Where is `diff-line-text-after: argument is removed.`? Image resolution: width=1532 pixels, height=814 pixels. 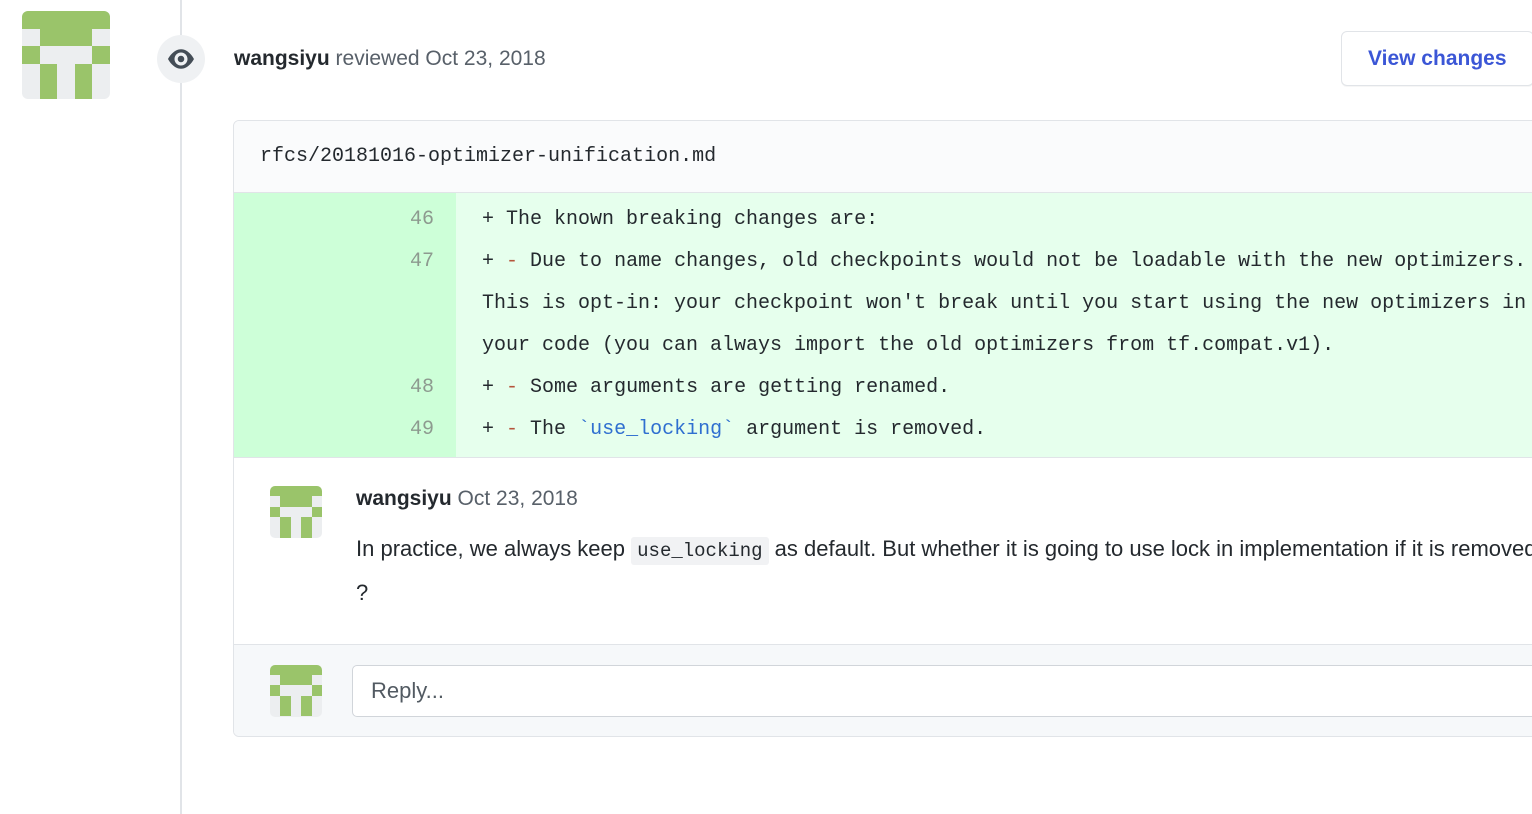
diff-line-text-after: argument is removed. is located at coordinates (860, 429).